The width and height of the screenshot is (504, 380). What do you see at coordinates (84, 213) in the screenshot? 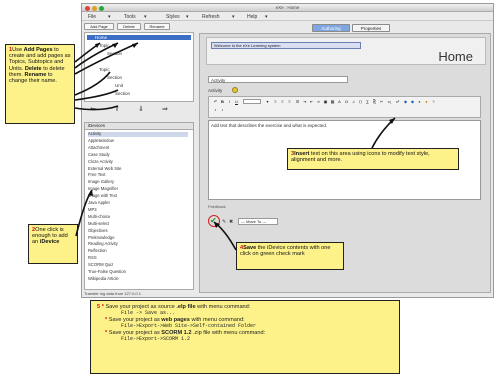
I see `arrow-to-idevice` at bounding box center [84, 213].